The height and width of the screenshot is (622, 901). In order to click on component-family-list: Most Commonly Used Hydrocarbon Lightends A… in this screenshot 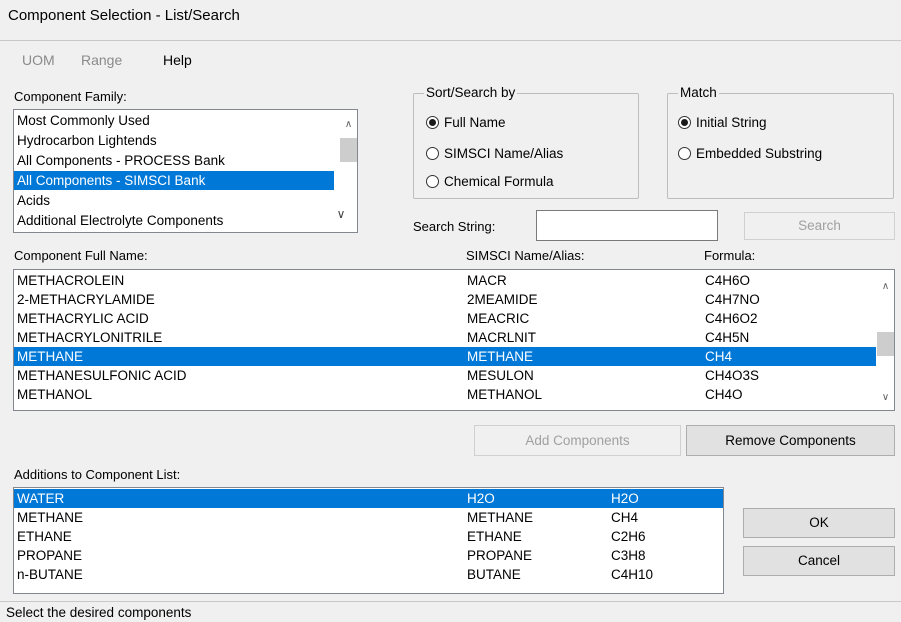, I will do `click(185, 171)`.